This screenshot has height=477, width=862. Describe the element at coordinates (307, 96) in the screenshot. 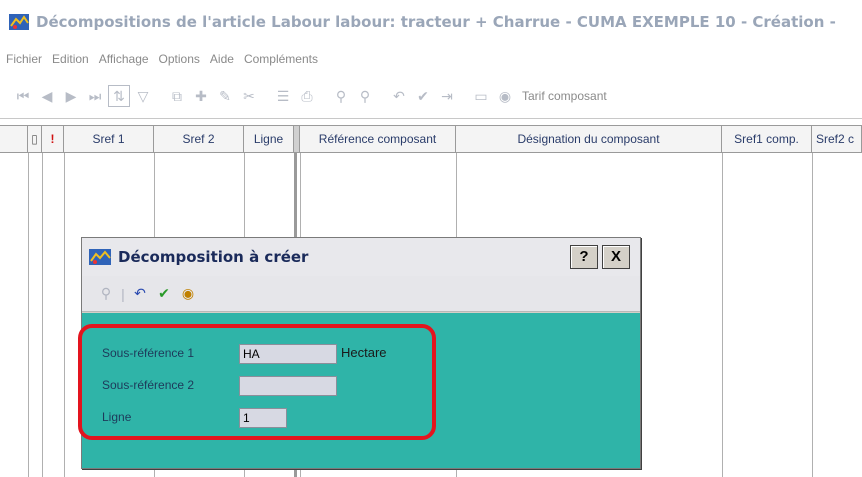

I see `print-icon: ⎙` at that location.